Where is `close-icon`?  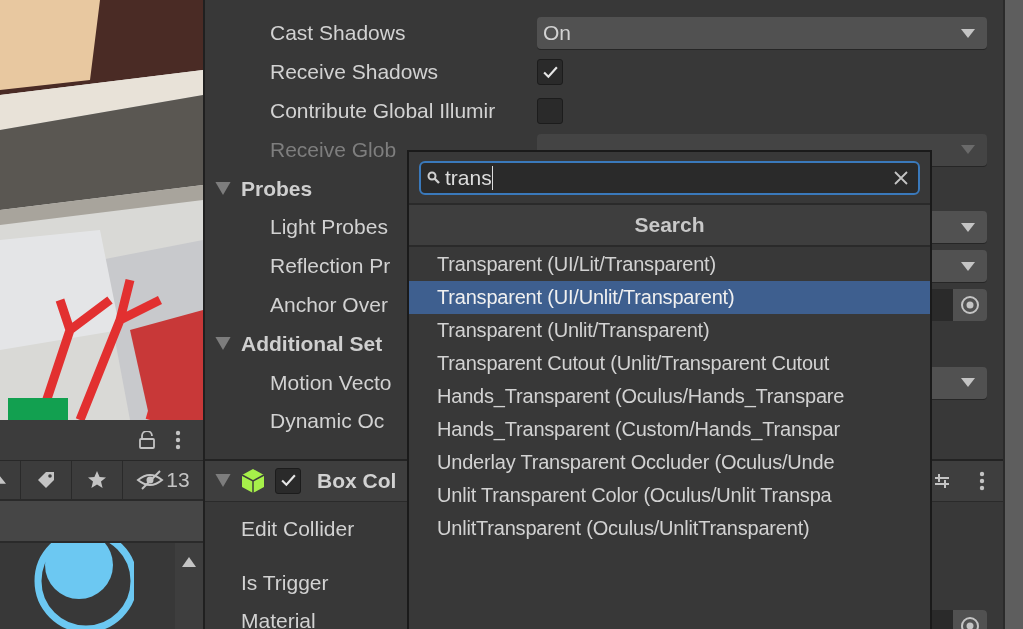
close-icon is located at coordinates (901, 178).